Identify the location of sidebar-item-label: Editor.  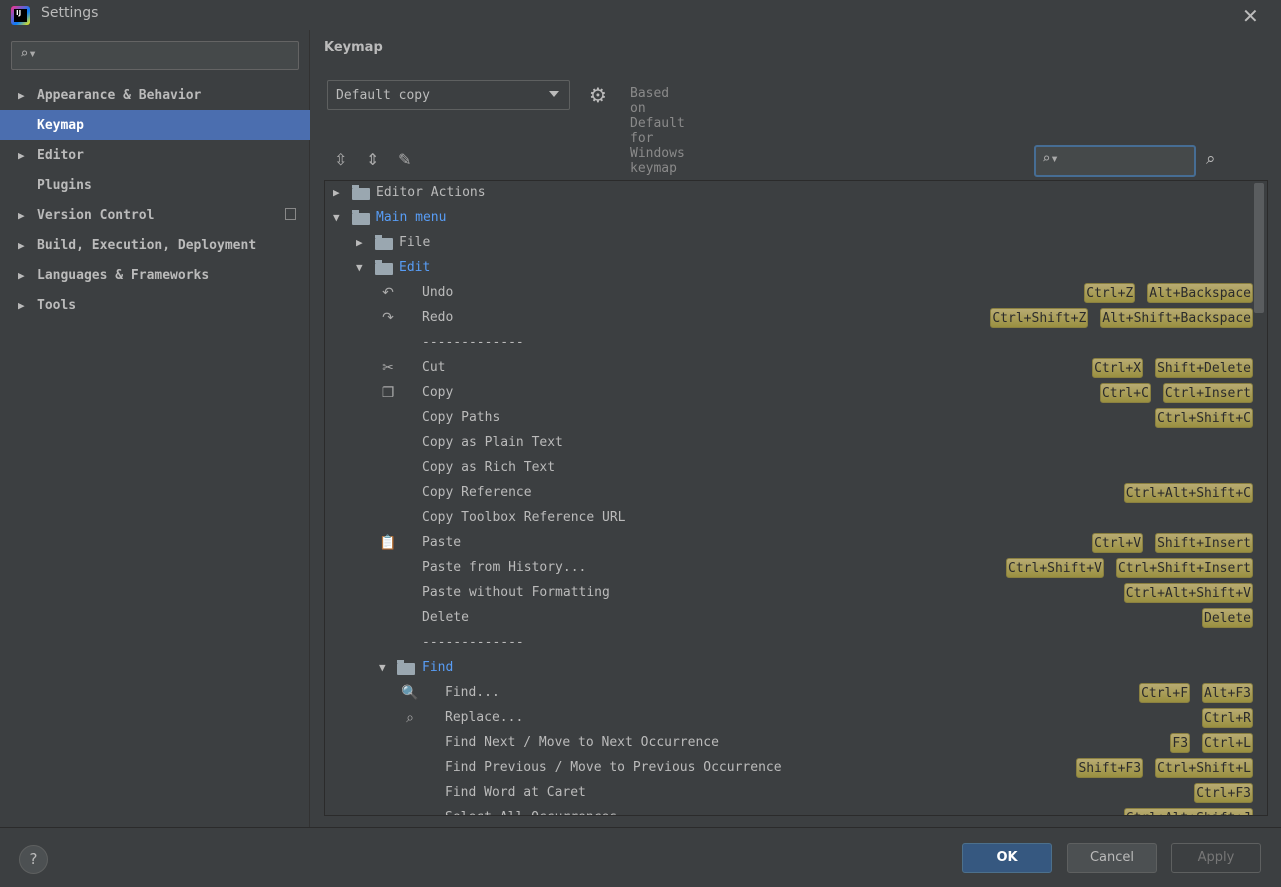
(60, 155).